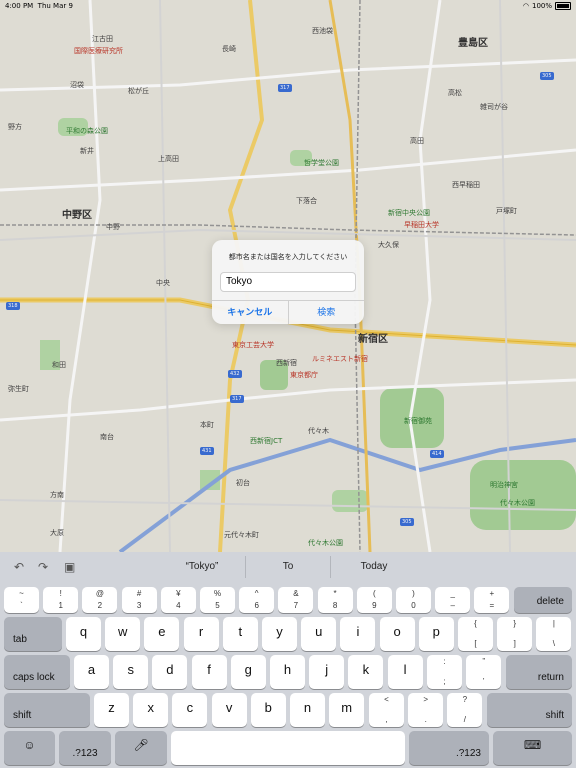 Image resolution: width=576 pixels, height=768 pixels. What do you see at coordinates (202, 566) in the screenshot?
I see `suggestion-1: “Tokyo”` at bounding box center [202, 566].